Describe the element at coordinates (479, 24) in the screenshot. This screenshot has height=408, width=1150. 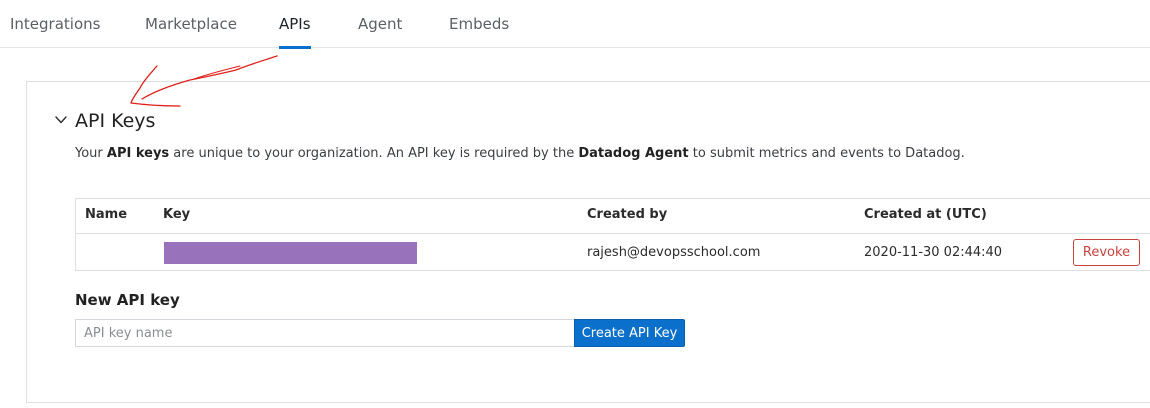
I see `tab-embeds: Embeds` at that location.